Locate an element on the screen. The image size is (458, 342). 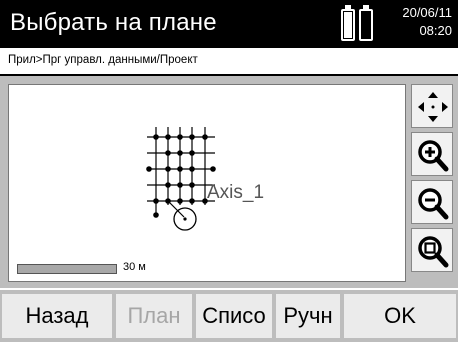
date-label: 20/06/11 is located at coordinates (427, 12).